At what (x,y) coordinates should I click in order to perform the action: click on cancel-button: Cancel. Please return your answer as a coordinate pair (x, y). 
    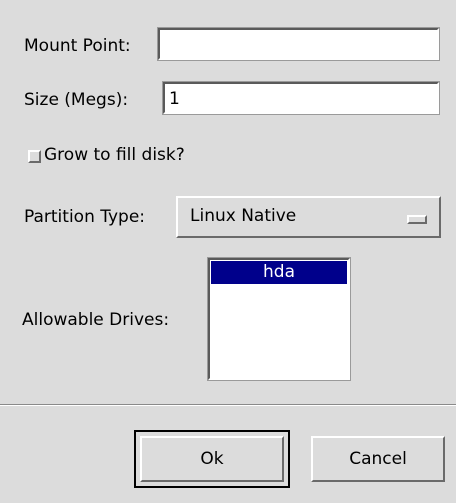
    Looking at the image, I should click on (378, 459).